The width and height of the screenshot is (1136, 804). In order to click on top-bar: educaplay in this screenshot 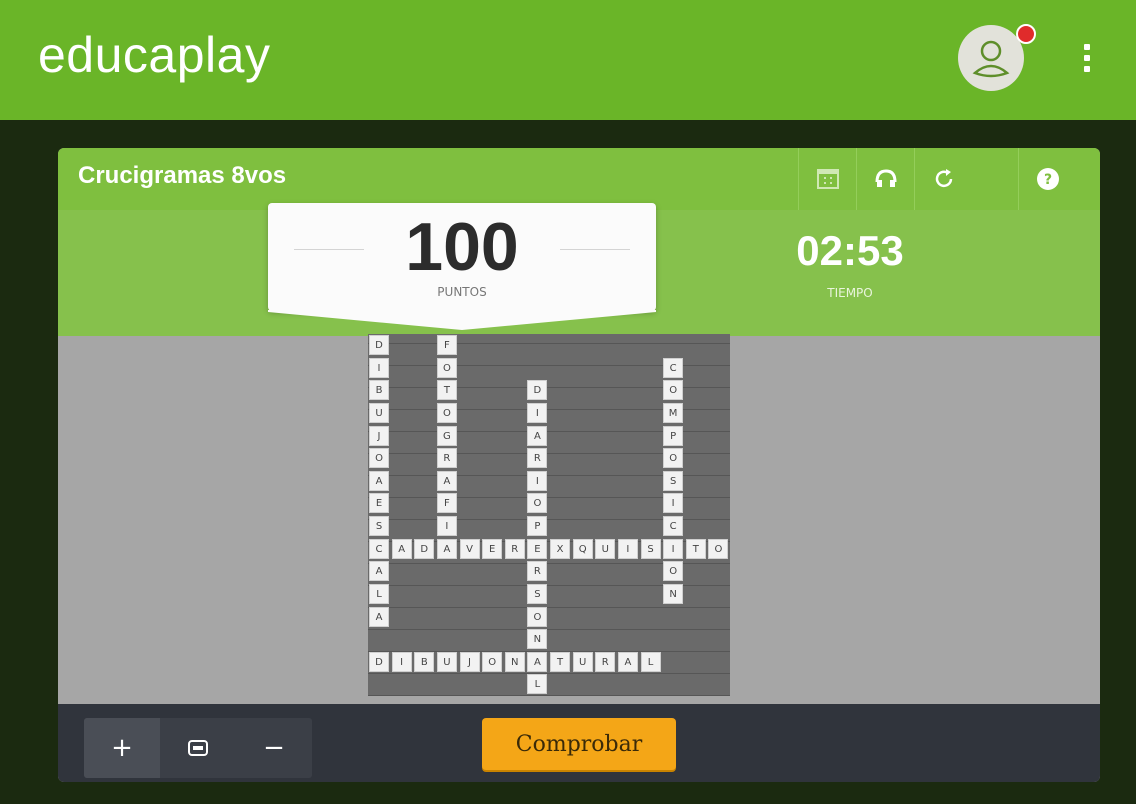, I will do `click(568, 60)`.